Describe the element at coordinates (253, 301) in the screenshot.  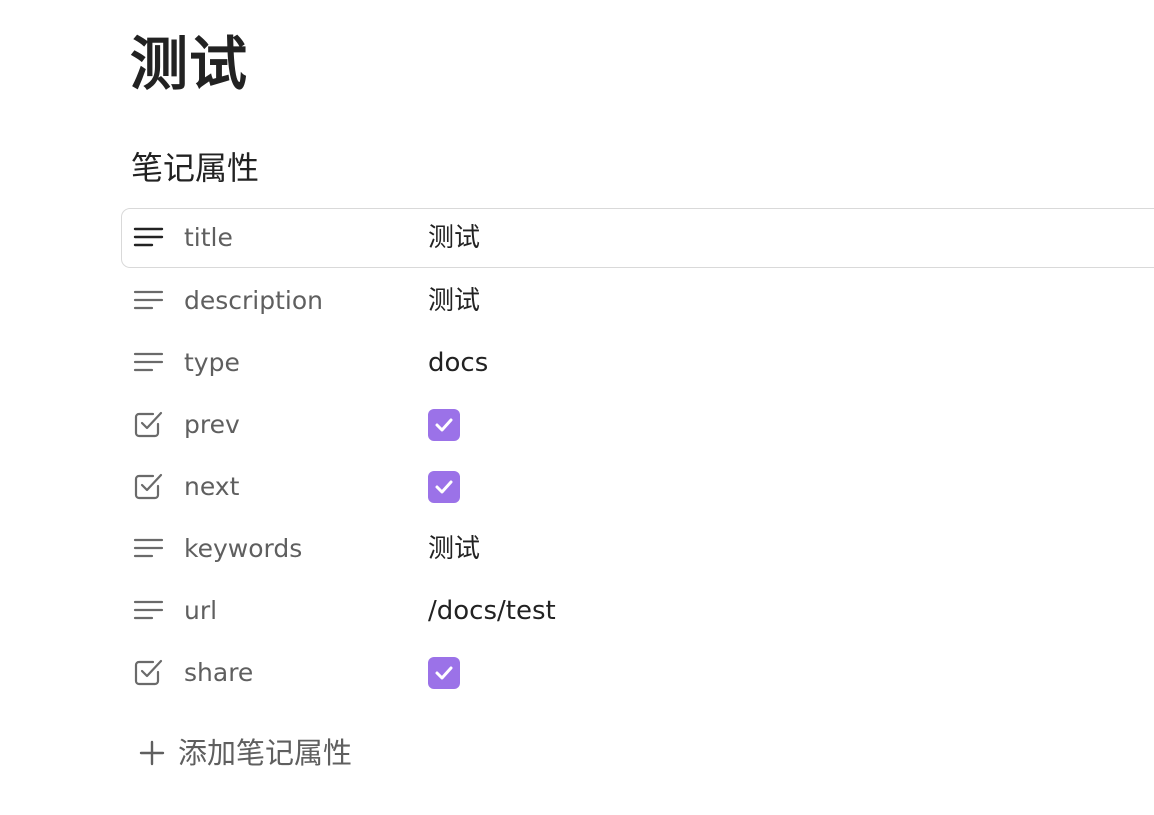
I see `property-key: description` at that location.